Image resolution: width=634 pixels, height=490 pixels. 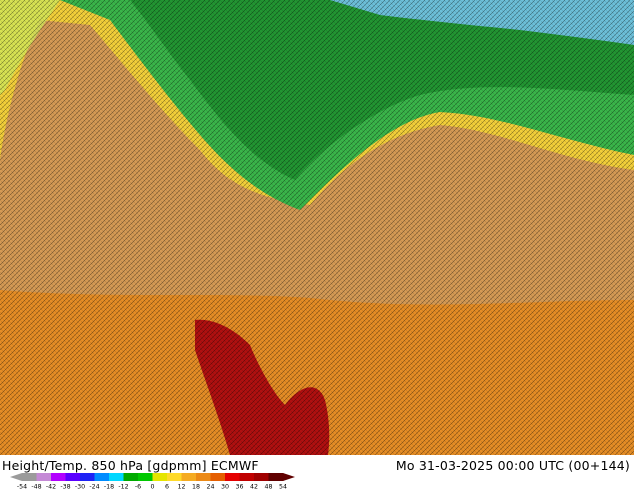 I want to click on scale-tick-label: -48, so click(x=36, y=487).